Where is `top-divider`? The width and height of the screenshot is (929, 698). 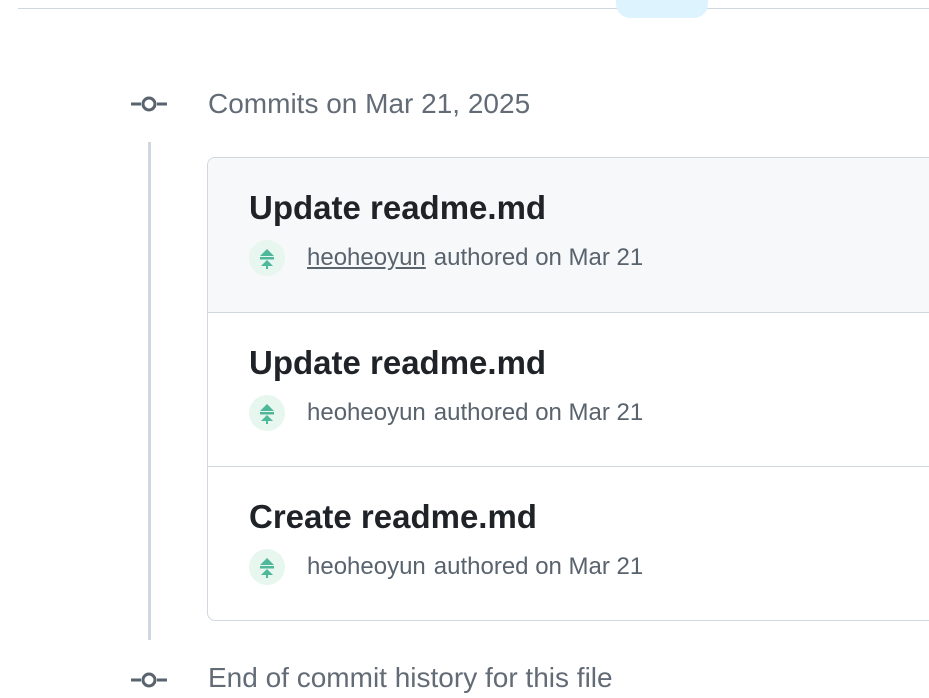 top-divider is located at coordinates (473, 8).